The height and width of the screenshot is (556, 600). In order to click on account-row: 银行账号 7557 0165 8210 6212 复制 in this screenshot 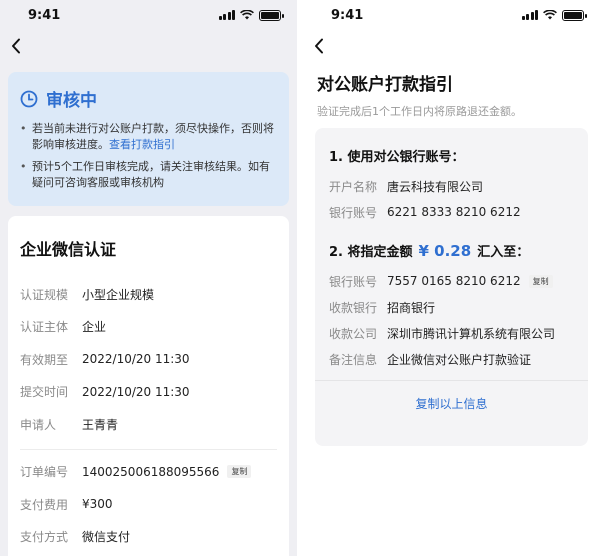, I will do `click(451, 281)`.